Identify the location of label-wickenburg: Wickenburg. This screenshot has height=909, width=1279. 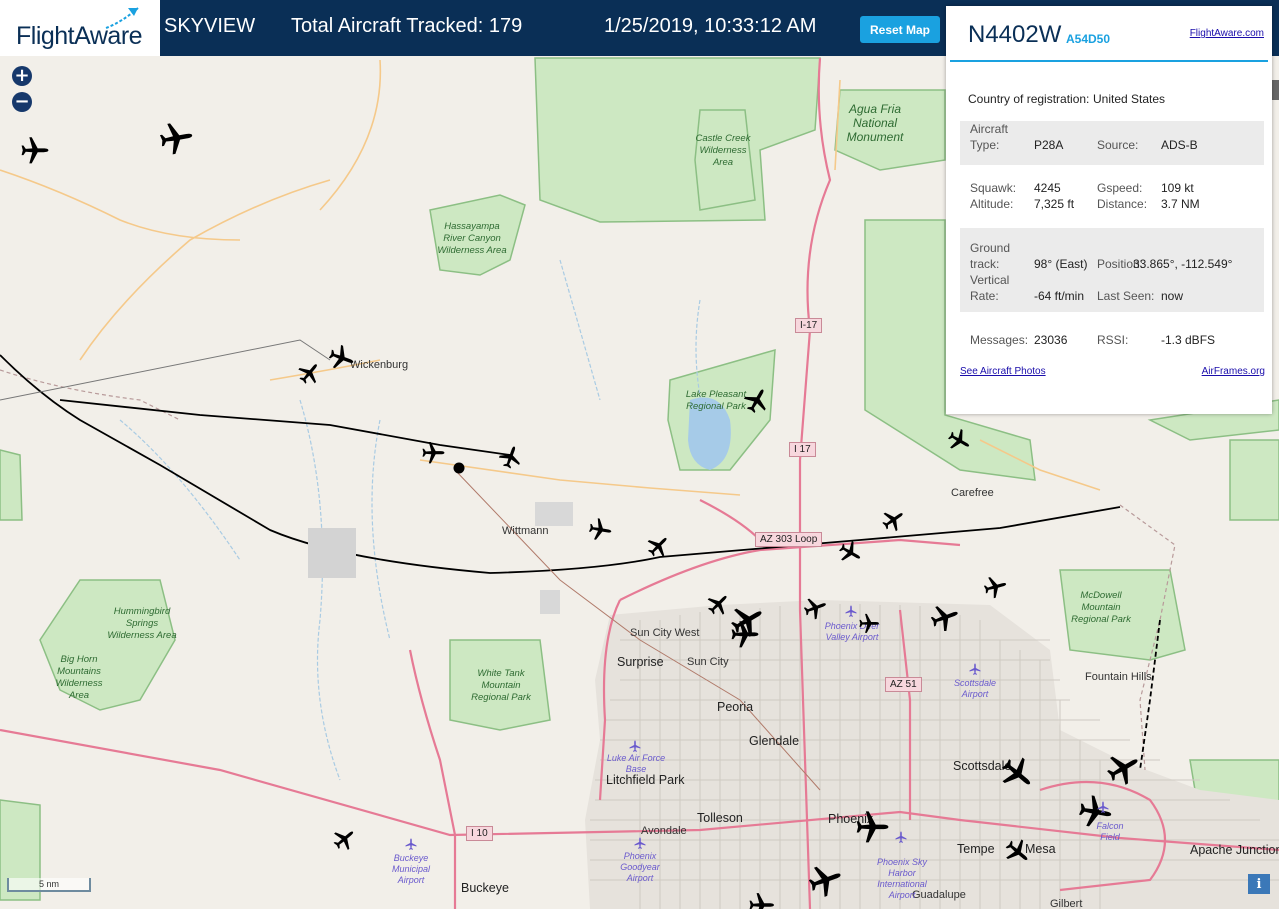
(379, 365).